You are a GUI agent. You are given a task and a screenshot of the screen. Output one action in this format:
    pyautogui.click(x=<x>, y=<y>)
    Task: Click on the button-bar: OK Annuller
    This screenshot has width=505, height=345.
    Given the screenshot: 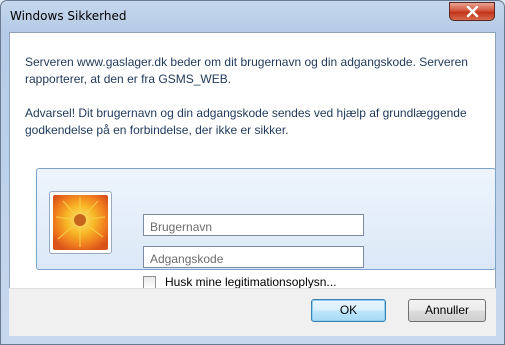 What is the action you would take?
    pyautogui.click(x=252, y=312)
    